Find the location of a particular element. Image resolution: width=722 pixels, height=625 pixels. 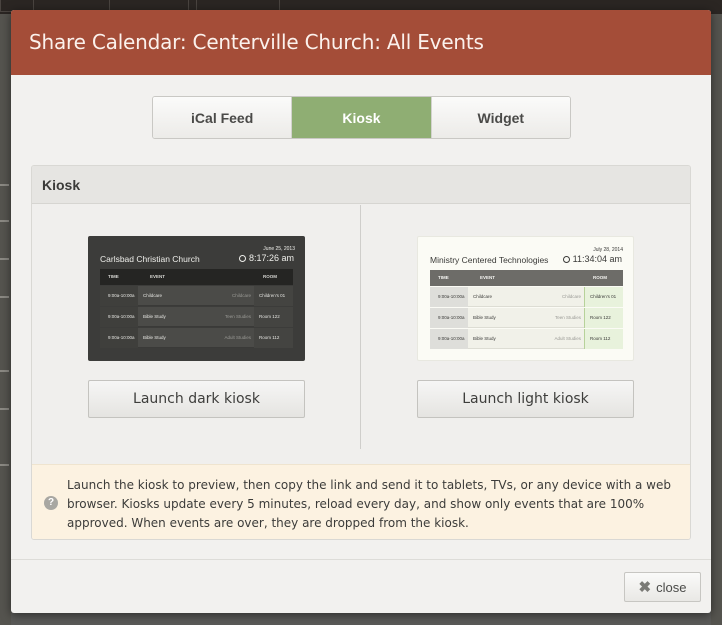

share-type-tabs: iCal Feed Kiosk Widget is located at coordinates (361, 117).